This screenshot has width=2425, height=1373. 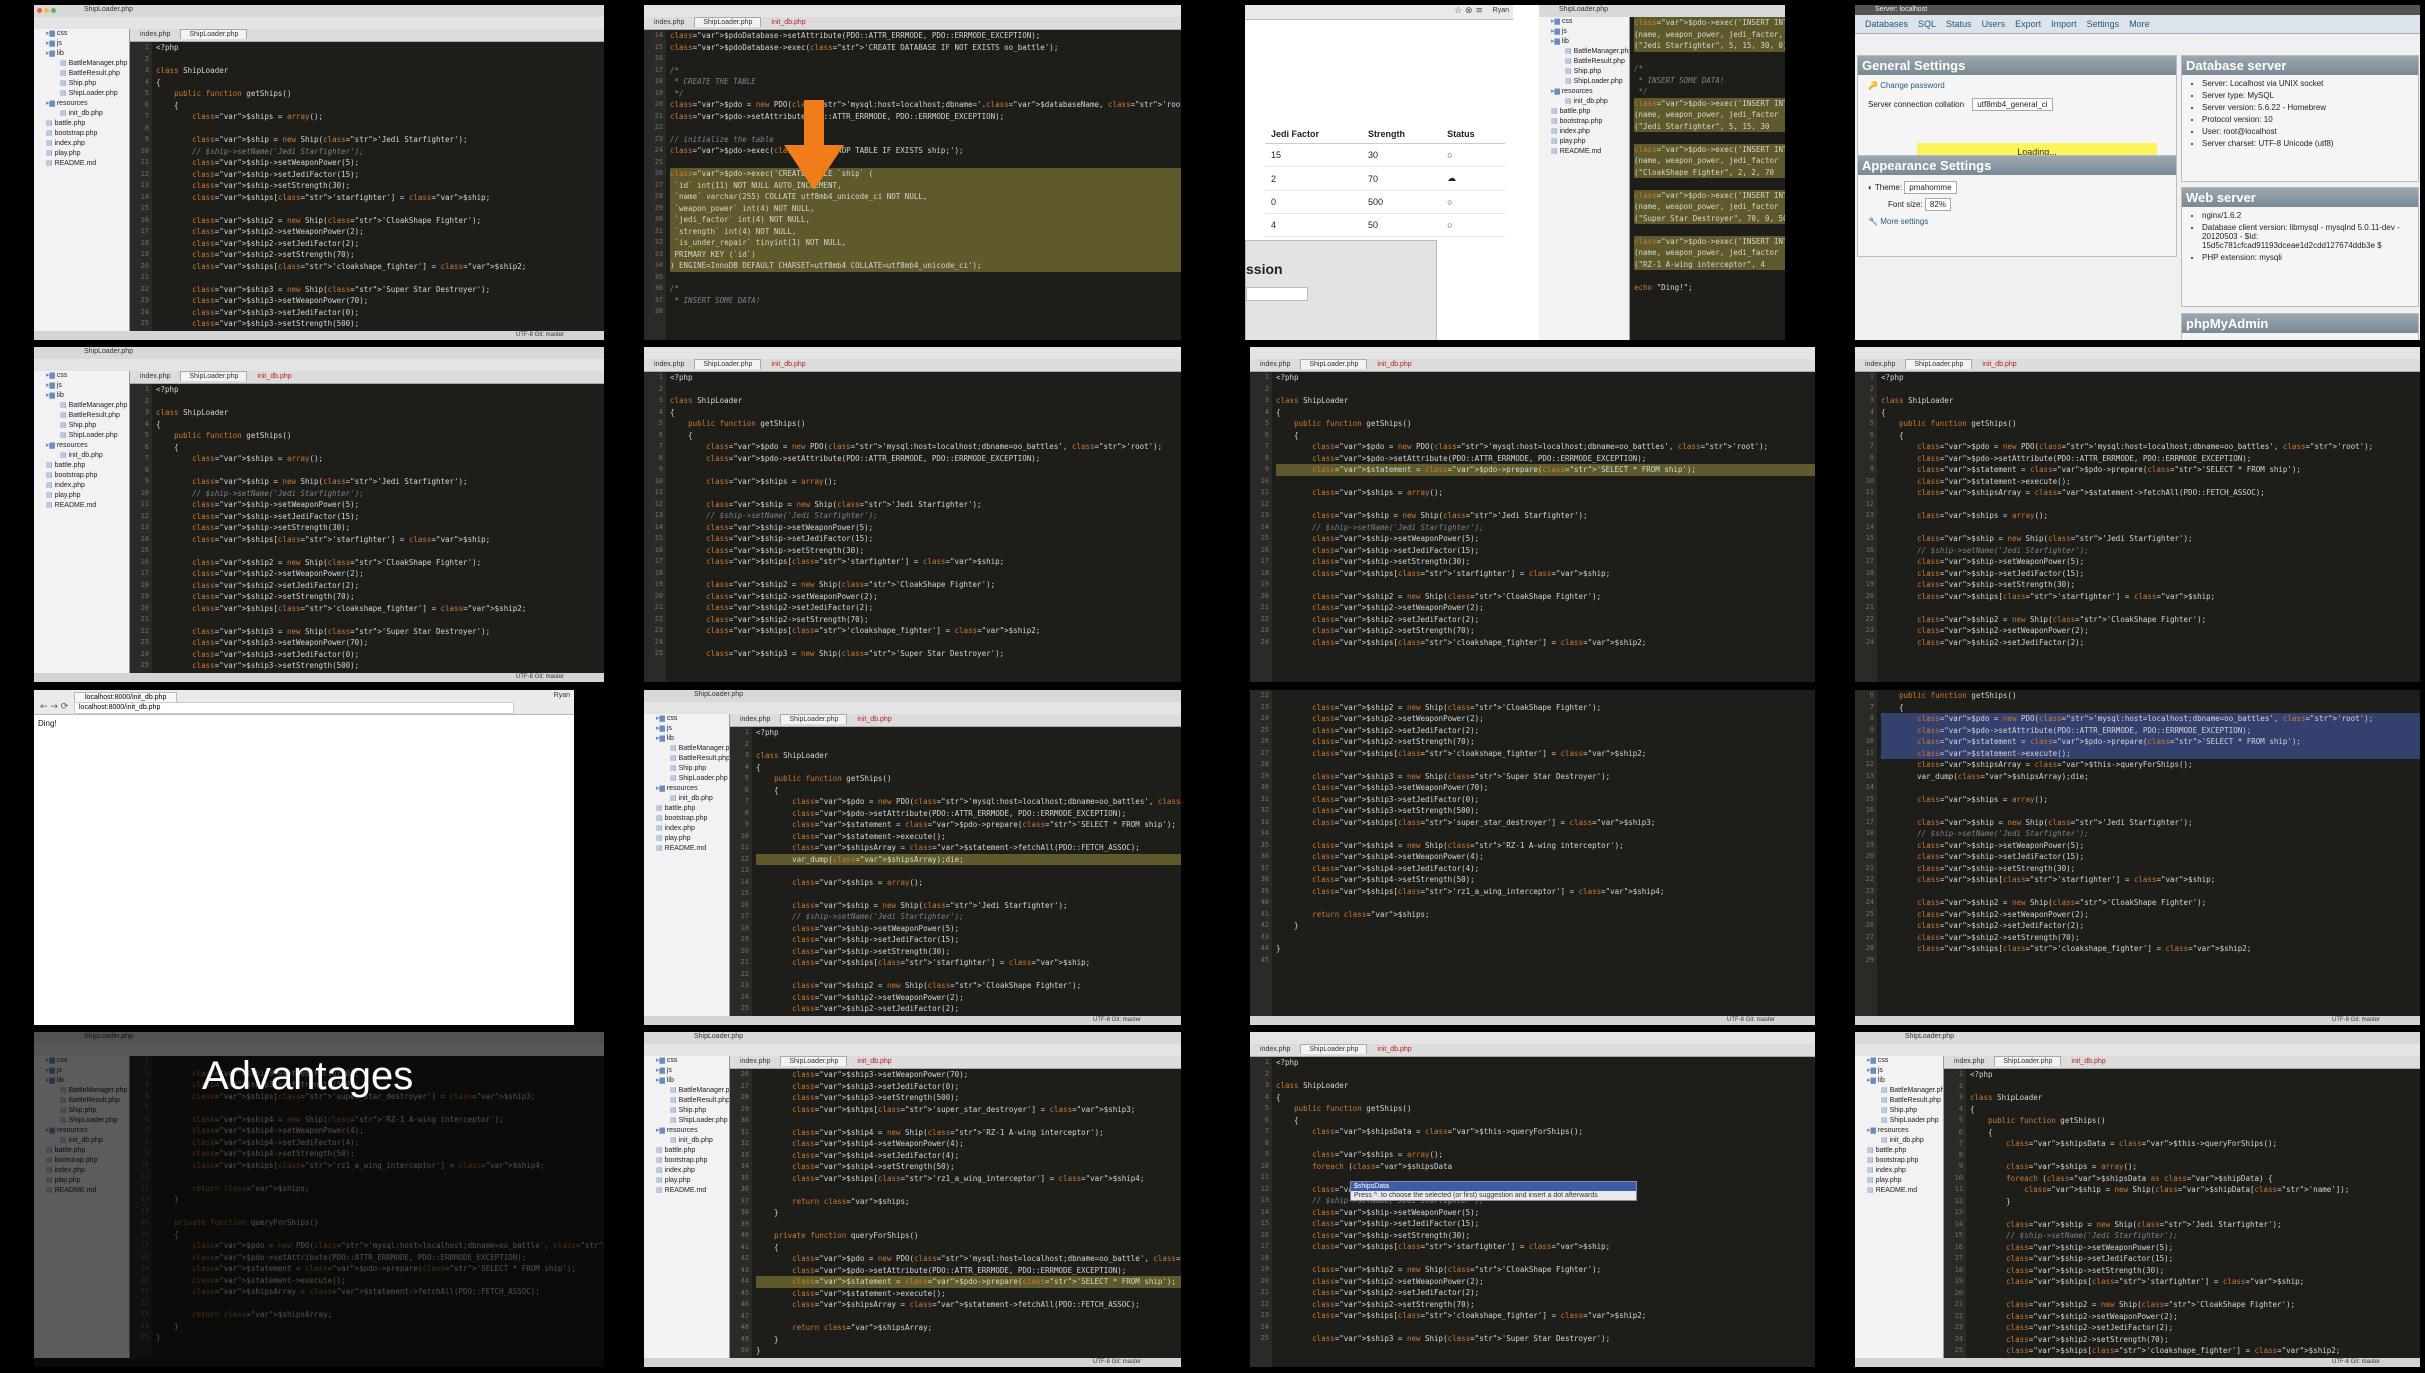 What do you see at coordinates (1545, 1155) in the screenshot?
I see `code-line: class="var">$ships = array();` at bounding box center [1545, 1155].